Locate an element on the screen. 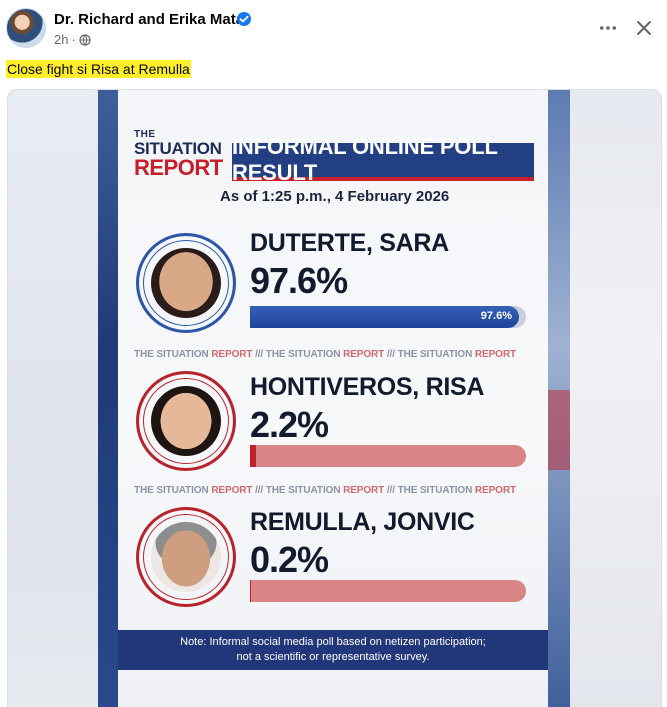  logo-report: REPORT is located at coordinates (178, 167).